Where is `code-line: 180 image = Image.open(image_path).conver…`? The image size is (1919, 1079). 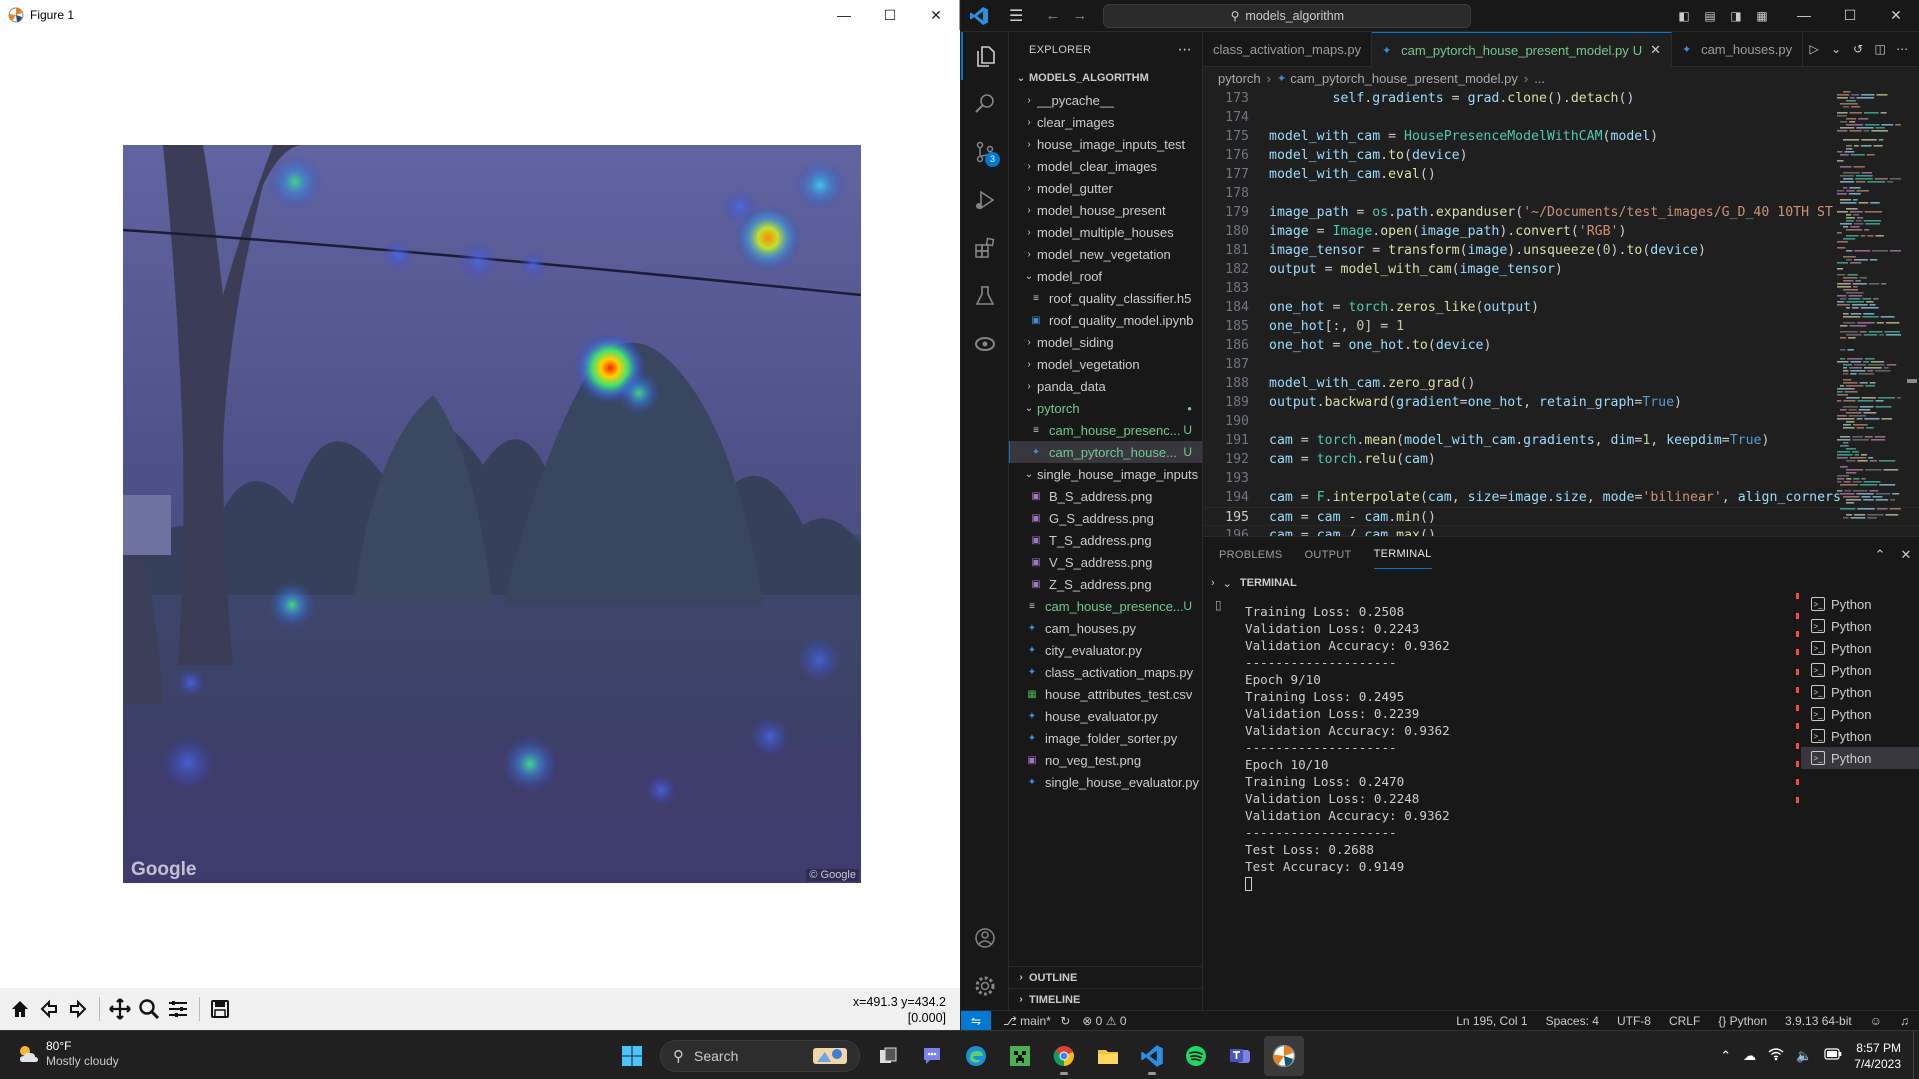 code-line: 180 image = Image.open(image_path).conver… is located at coordinates (1561, 231).